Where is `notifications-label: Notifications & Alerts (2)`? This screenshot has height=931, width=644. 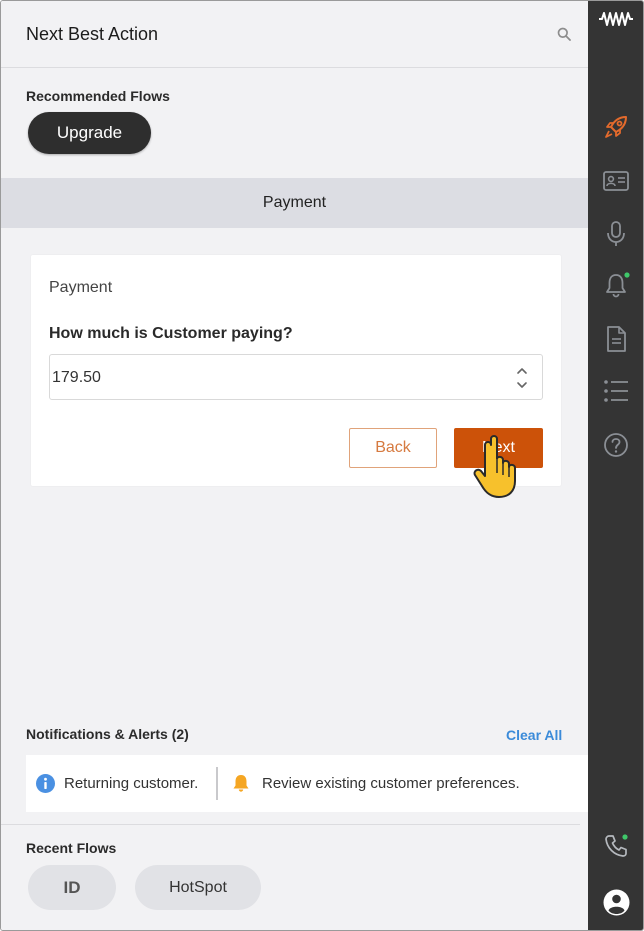
notifications-label: Notifications & Alerts (2) is located at coordinates (107, 734).